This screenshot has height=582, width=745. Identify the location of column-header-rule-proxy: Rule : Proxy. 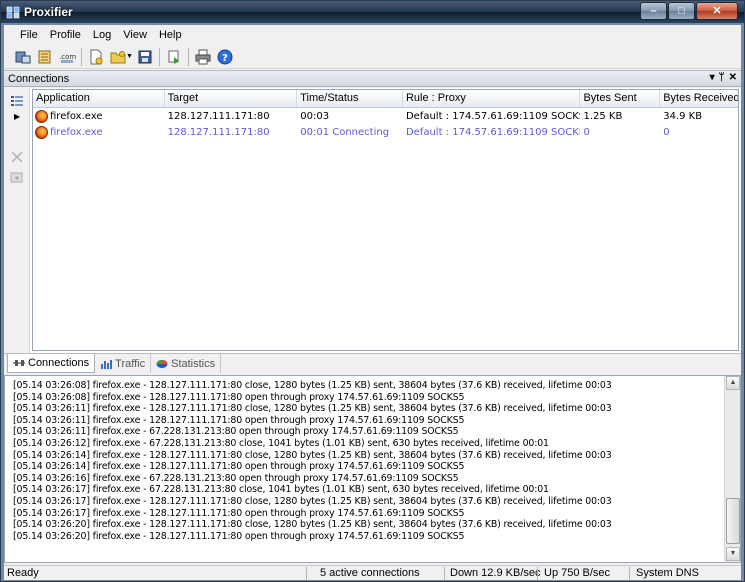
(492, 98).